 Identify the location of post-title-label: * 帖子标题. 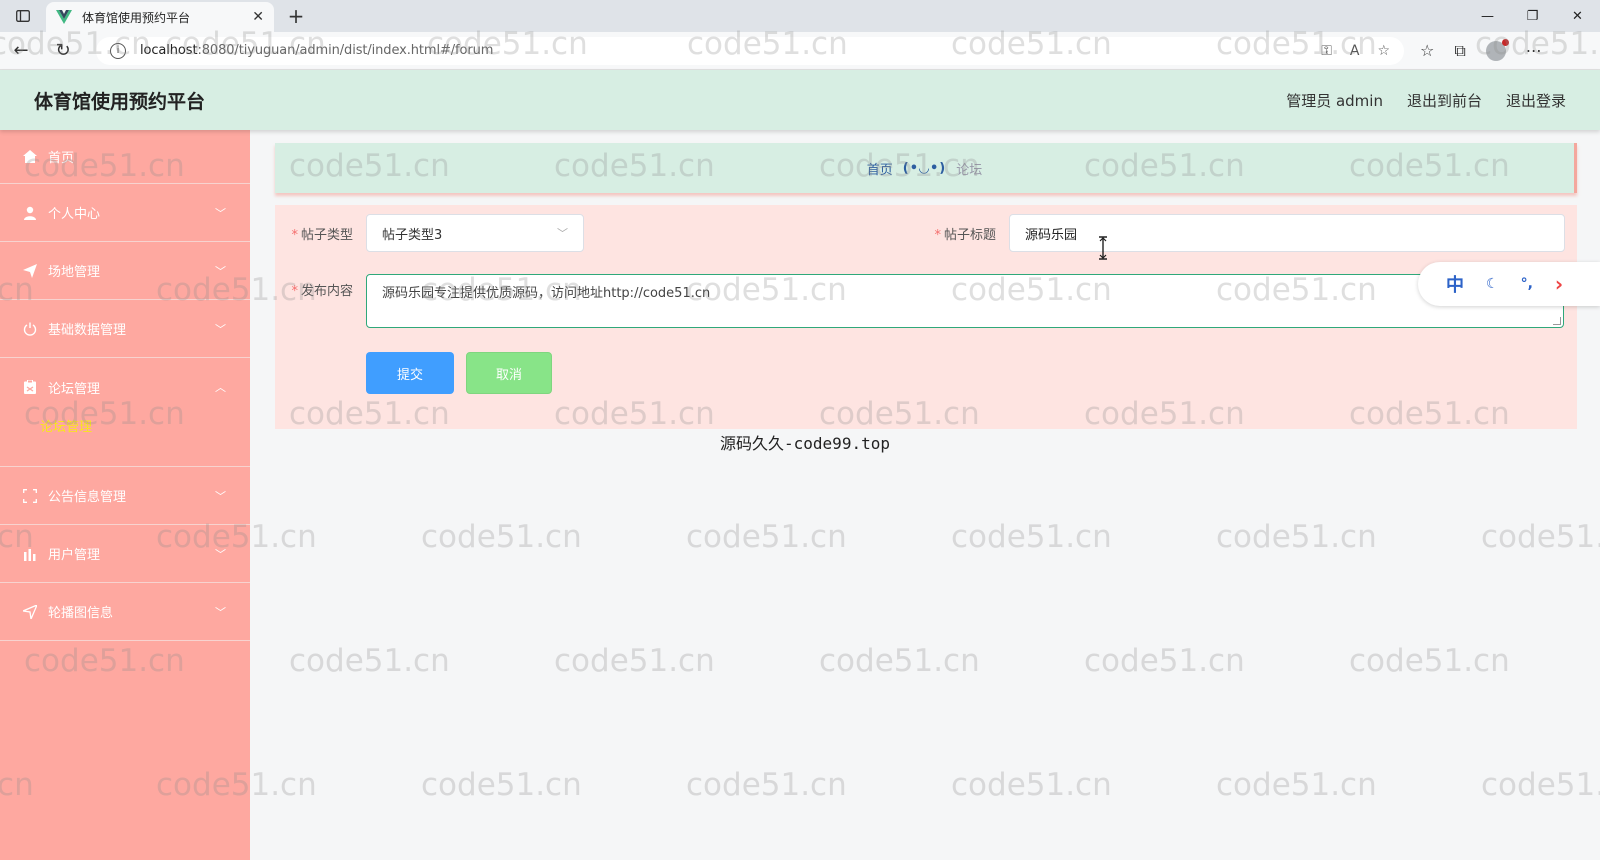
(965, 235).